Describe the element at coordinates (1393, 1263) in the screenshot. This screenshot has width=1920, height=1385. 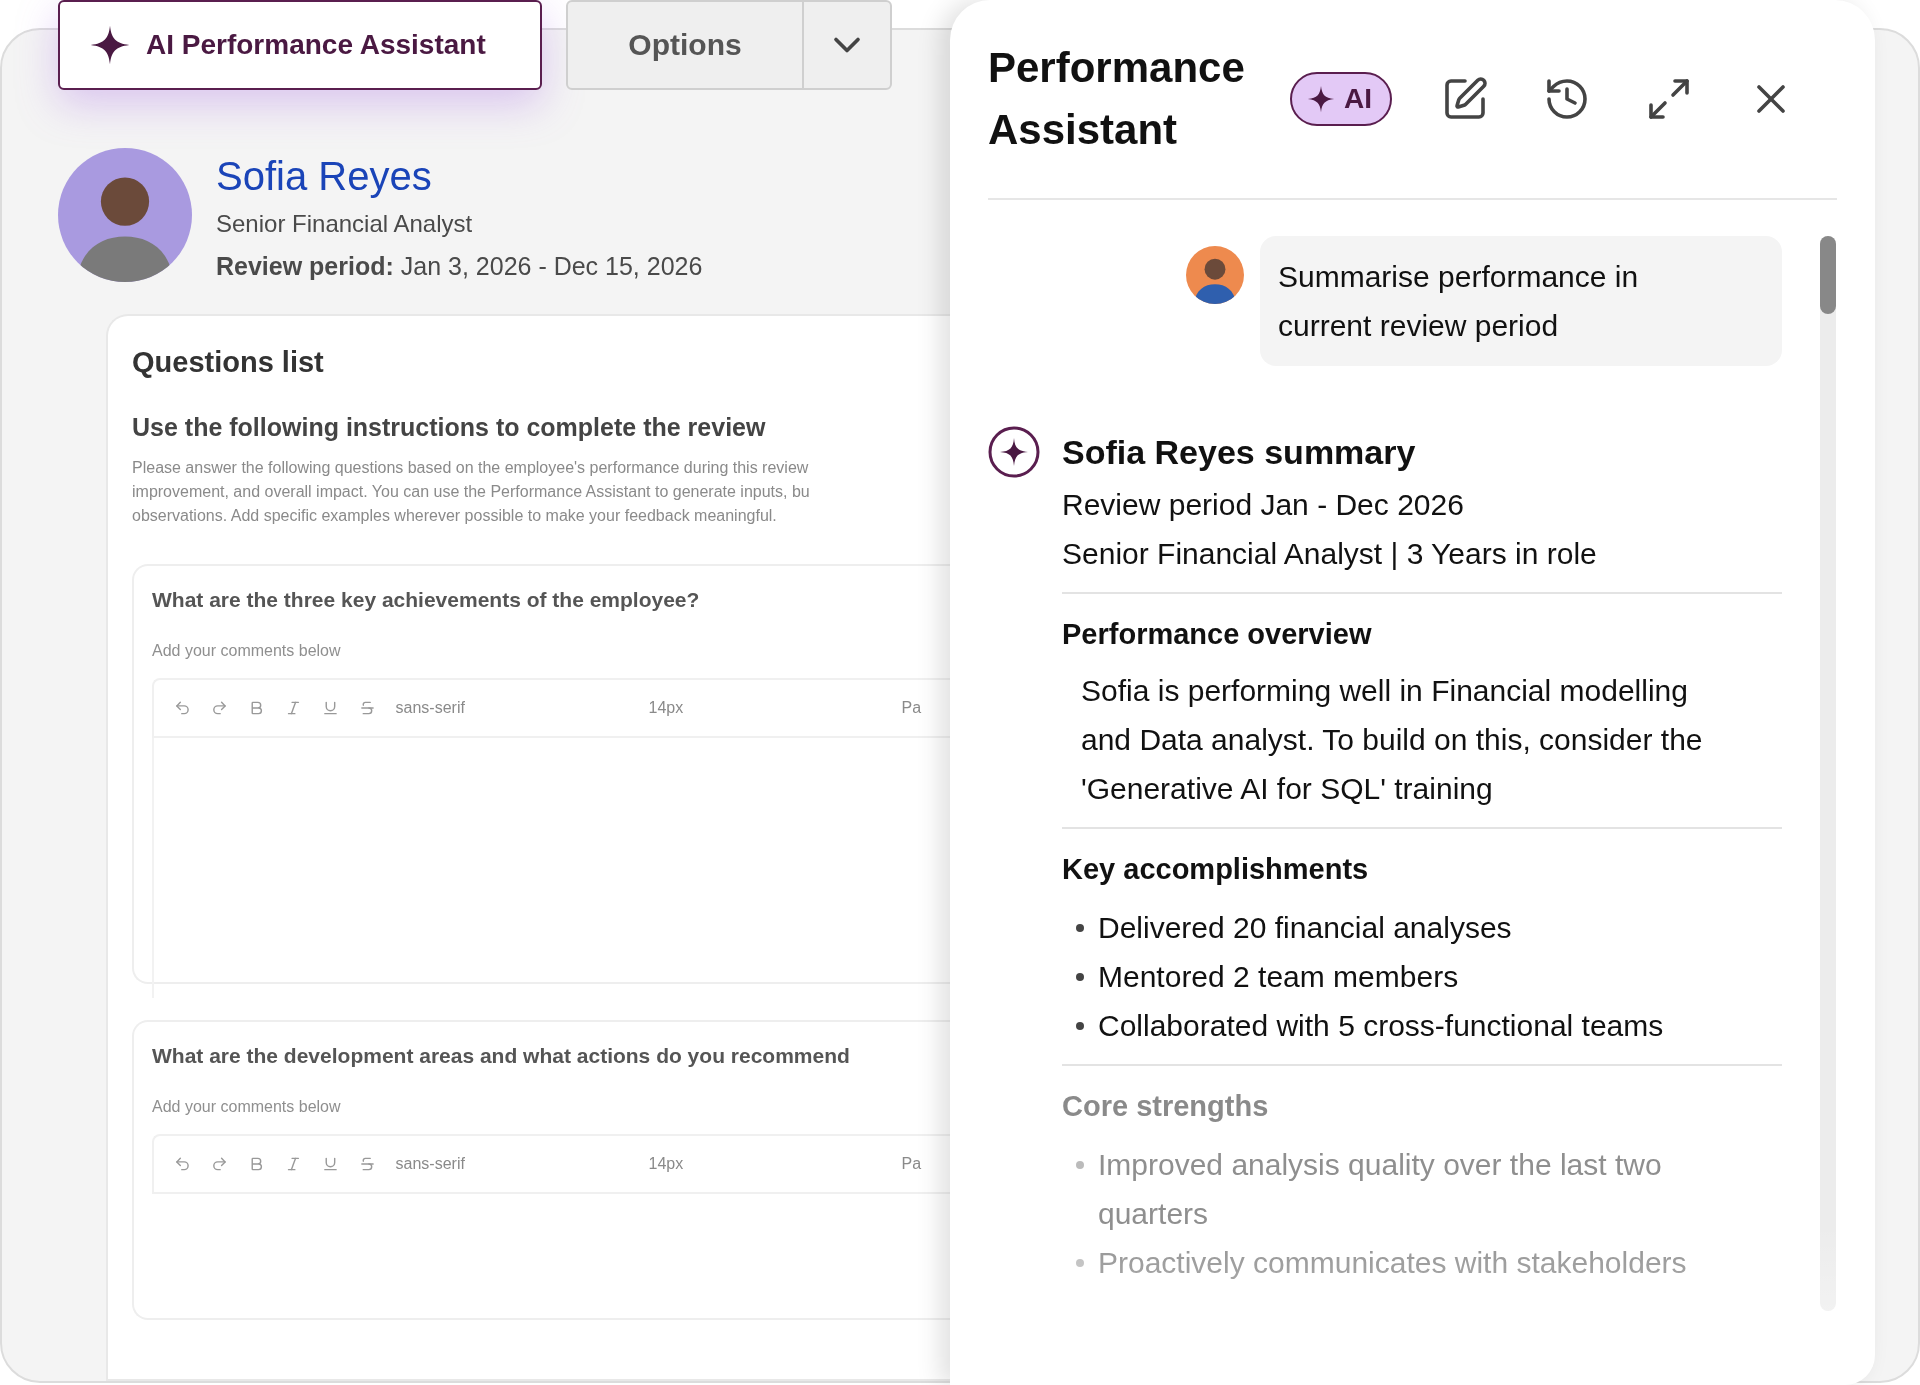
I see `bullet-text: Proactively communicates with stakeholders` at that location.